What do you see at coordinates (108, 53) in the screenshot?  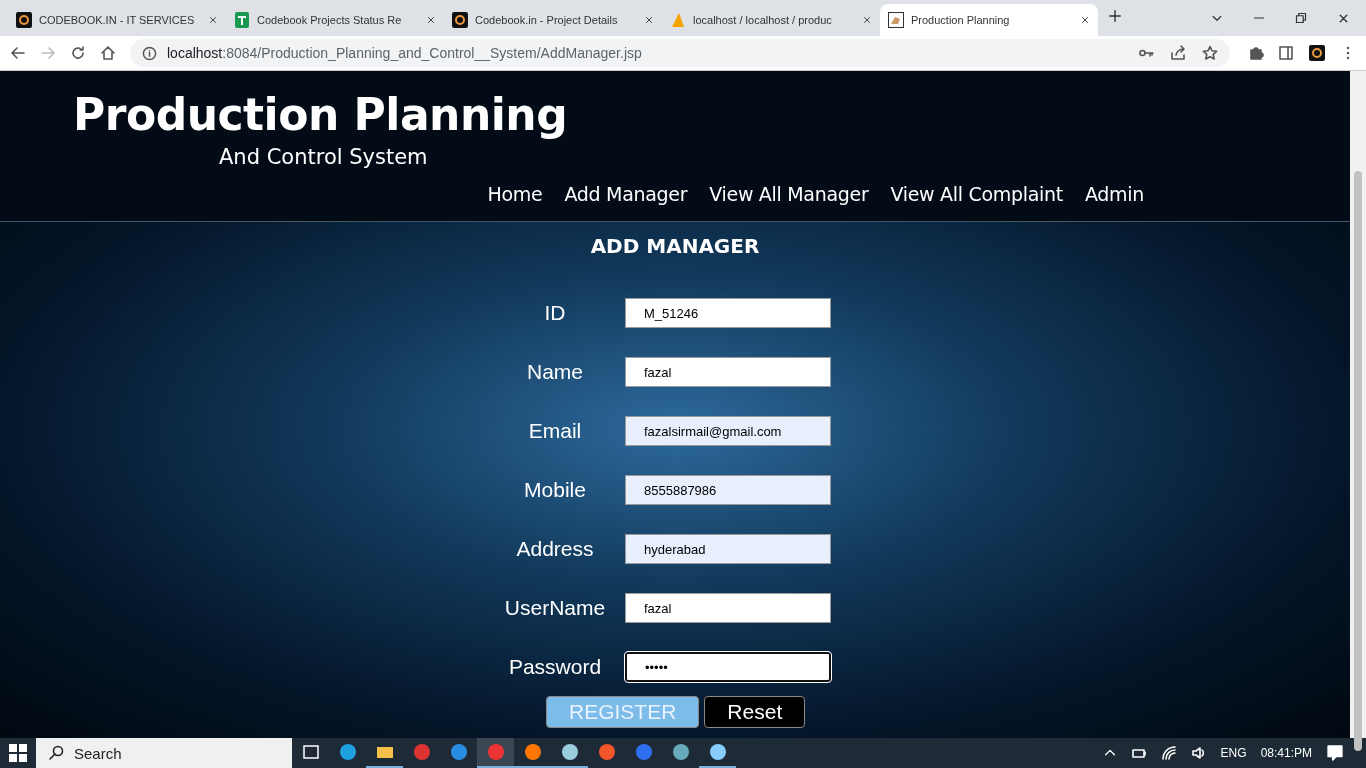 I see `home-icon` at bounding box center [108, 53].